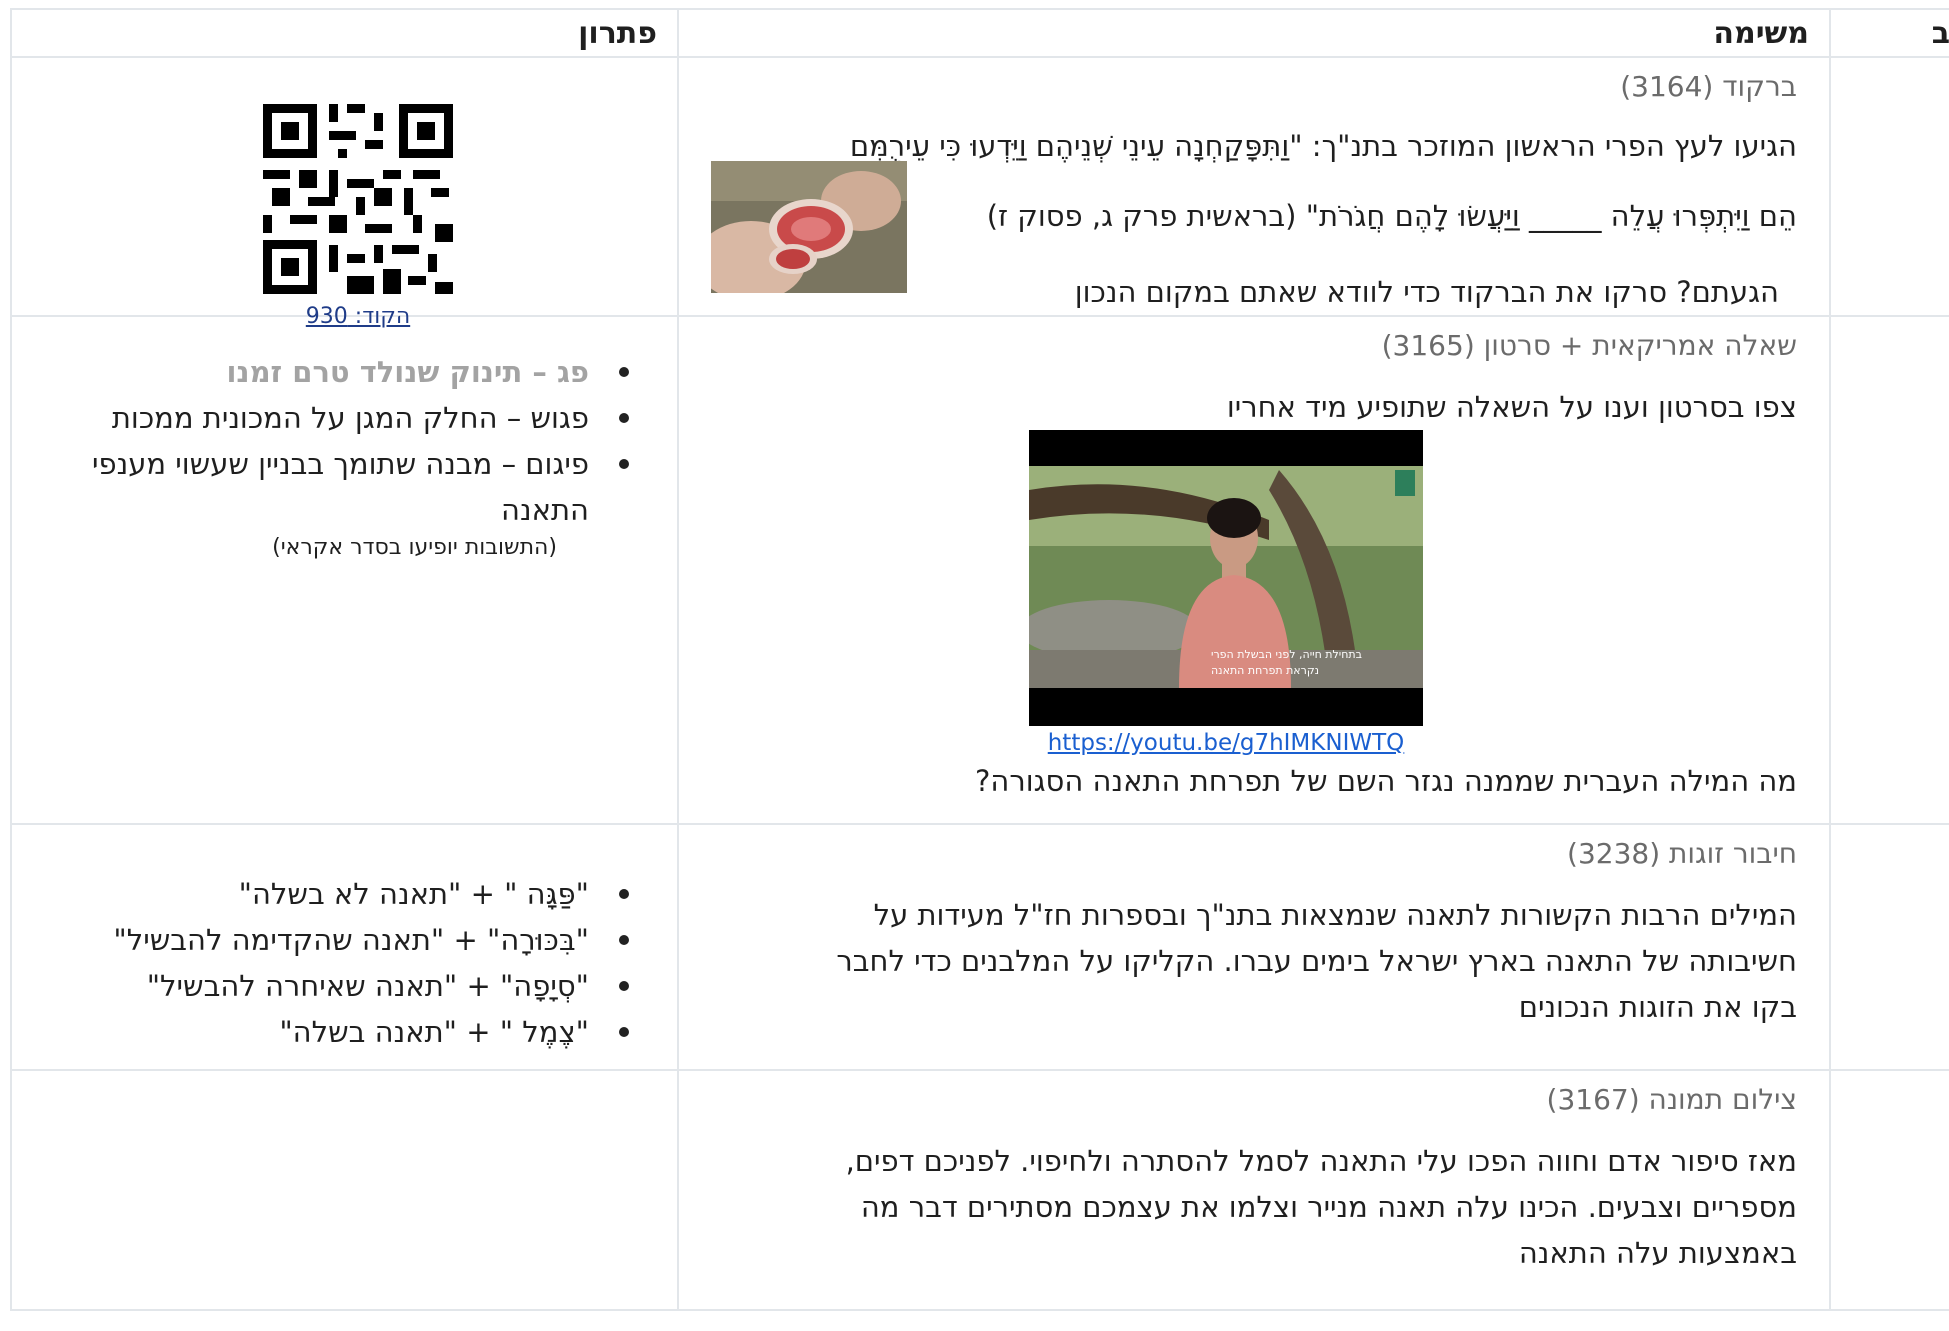 This screenshot has height=1331, width=1949. What do you see at coordinates (334, 894) in the screenshot?
I see `pair-item: "פַּגָּה " + "תאנה לא בשלה"` at bounding box center [334, 894].